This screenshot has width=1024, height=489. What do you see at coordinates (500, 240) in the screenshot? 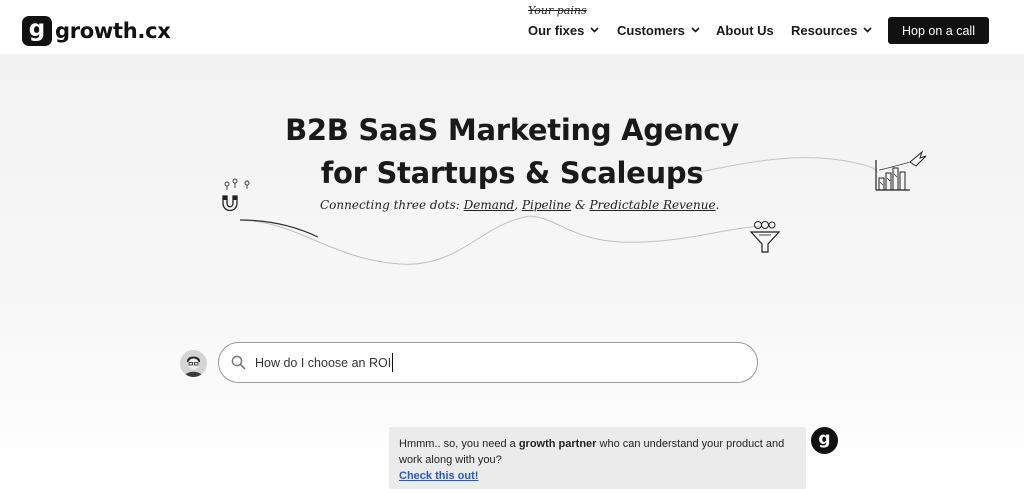
I see `connector-line` at bounding box center [500, 240].